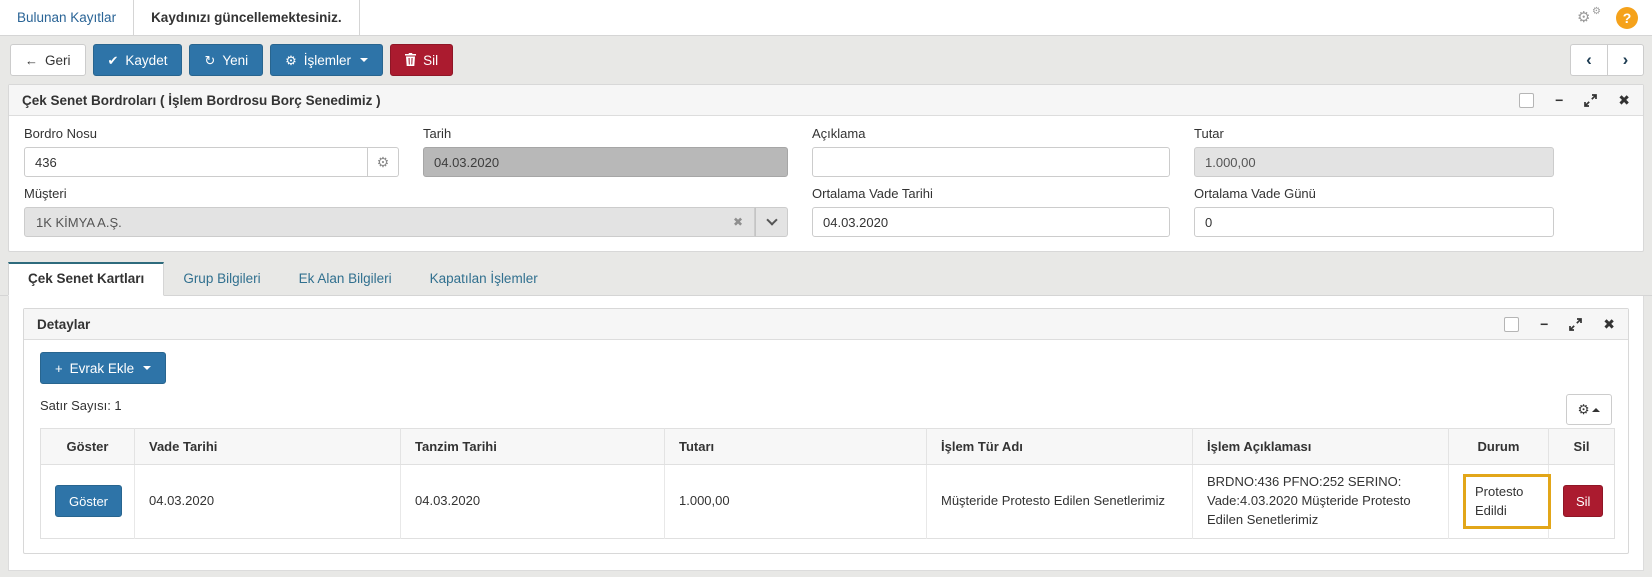 This screenshot has width=1652, height=577. What do you see at coordinates (1627, 17) in the screenshot?
I see `help-icon: ?` at bounding box center [1627, 17].